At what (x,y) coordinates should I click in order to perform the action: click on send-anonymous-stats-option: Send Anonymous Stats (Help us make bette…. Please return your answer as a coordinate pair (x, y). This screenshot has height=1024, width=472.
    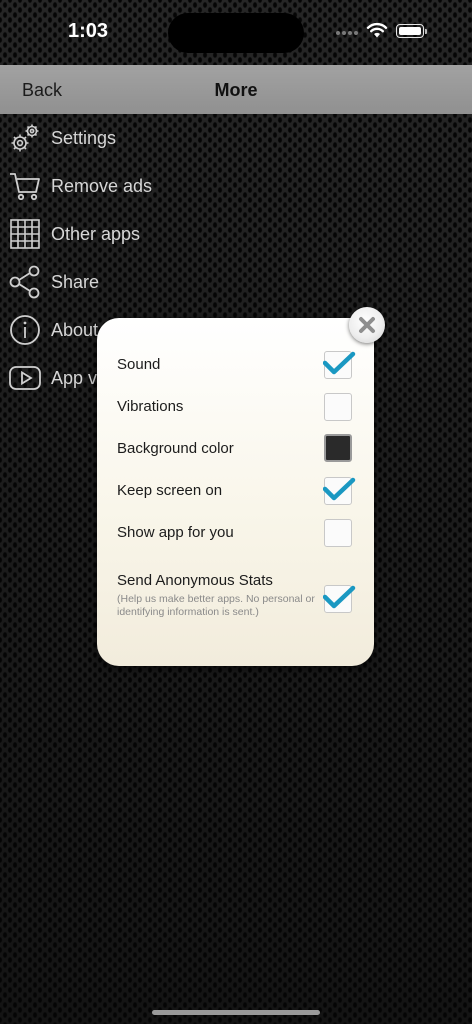
    Looking at the image, I should click on (236, 602).